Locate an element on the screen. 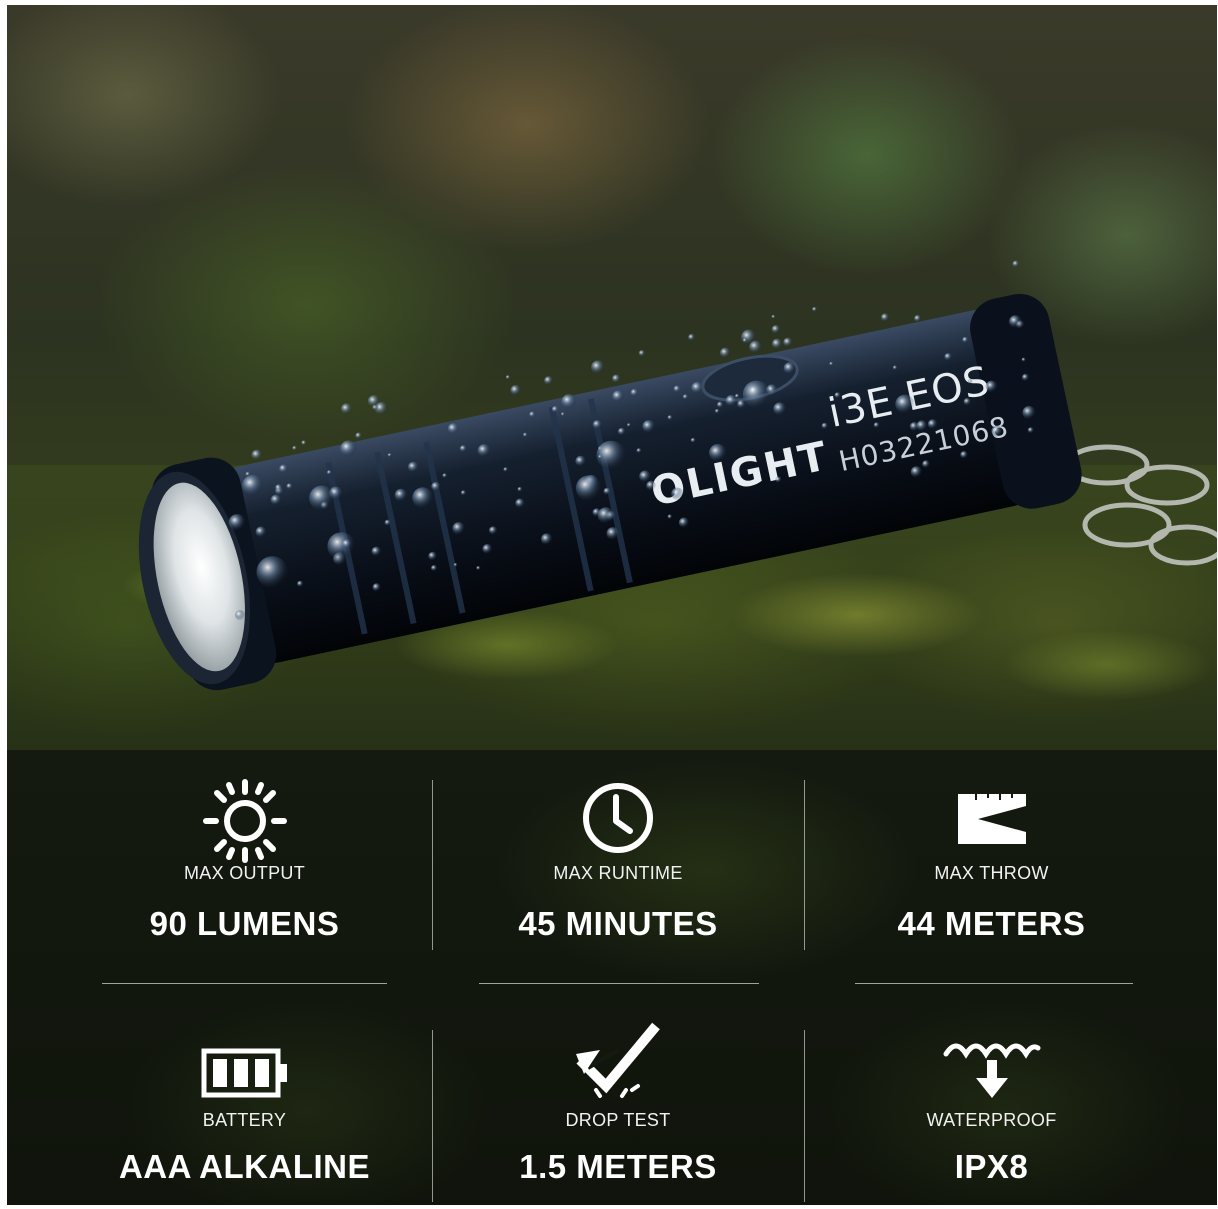 This screenshot has width=1218, height=1209. spec-value: 44 METERS is located at coordinates (991, 923).